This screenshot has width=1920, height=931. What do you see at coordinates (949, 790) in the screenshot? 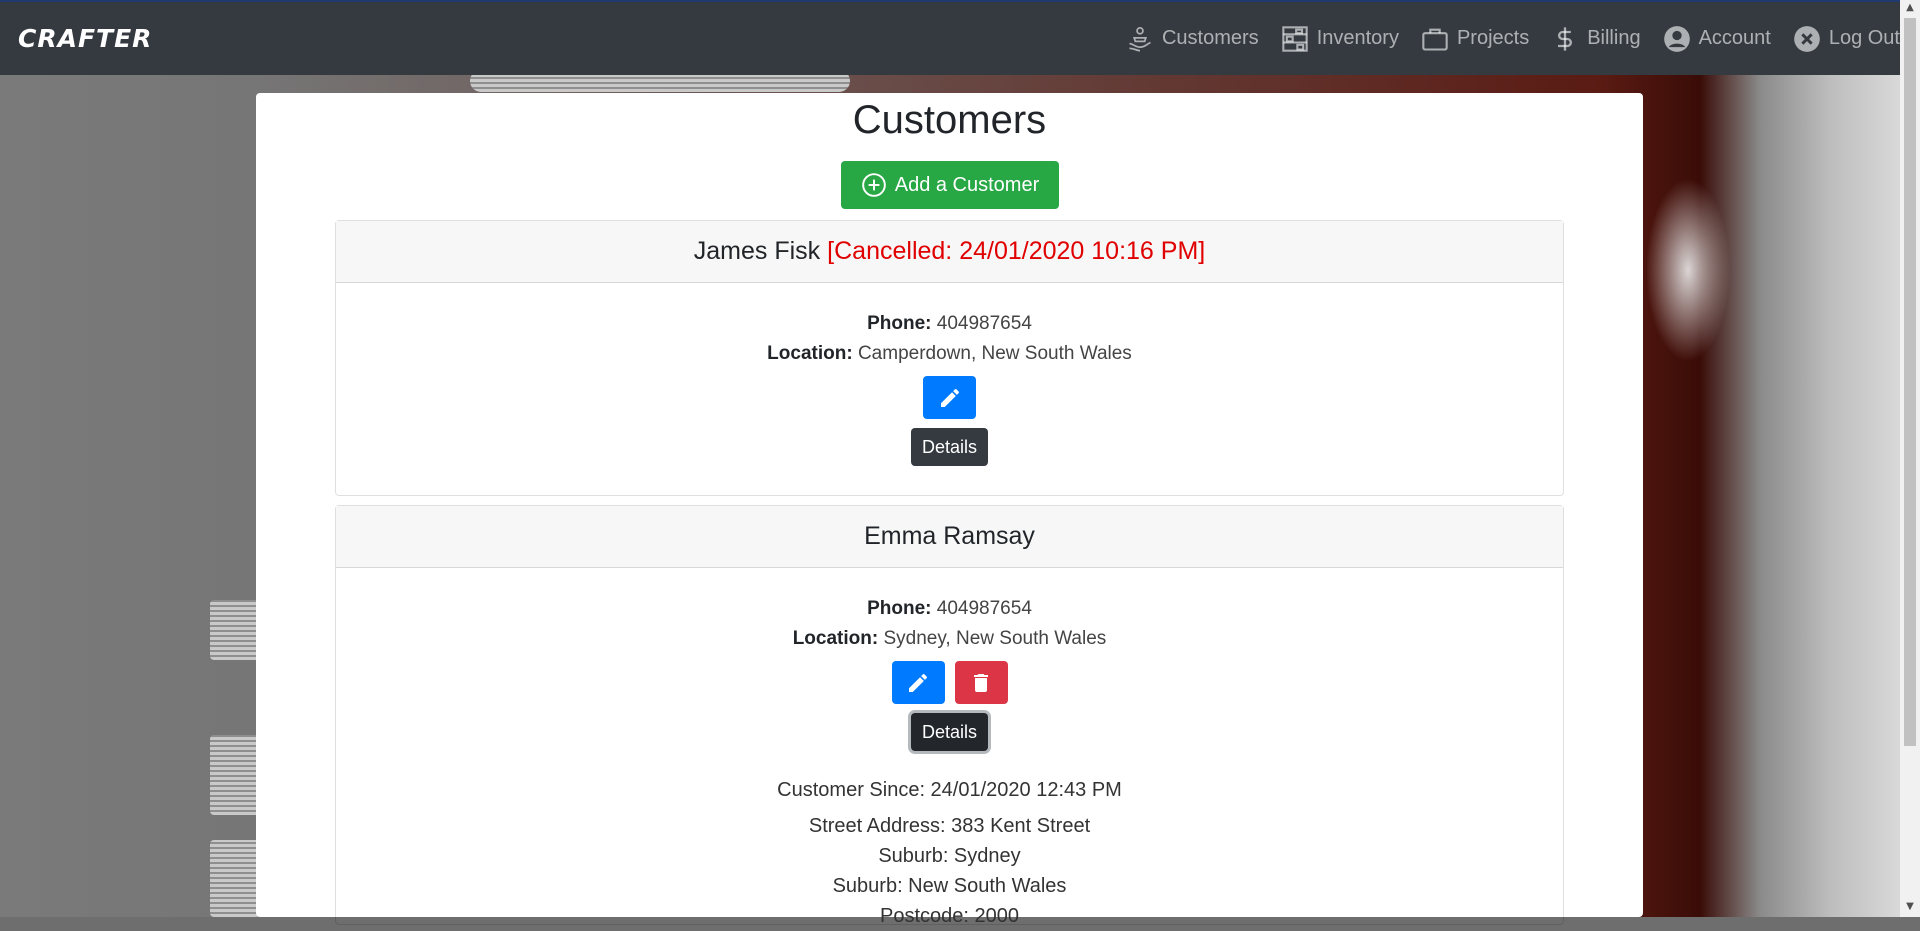
I see `customer-since: Customer Since: 24/01/2020 12:43 PM` at bounding box center [949, 790].